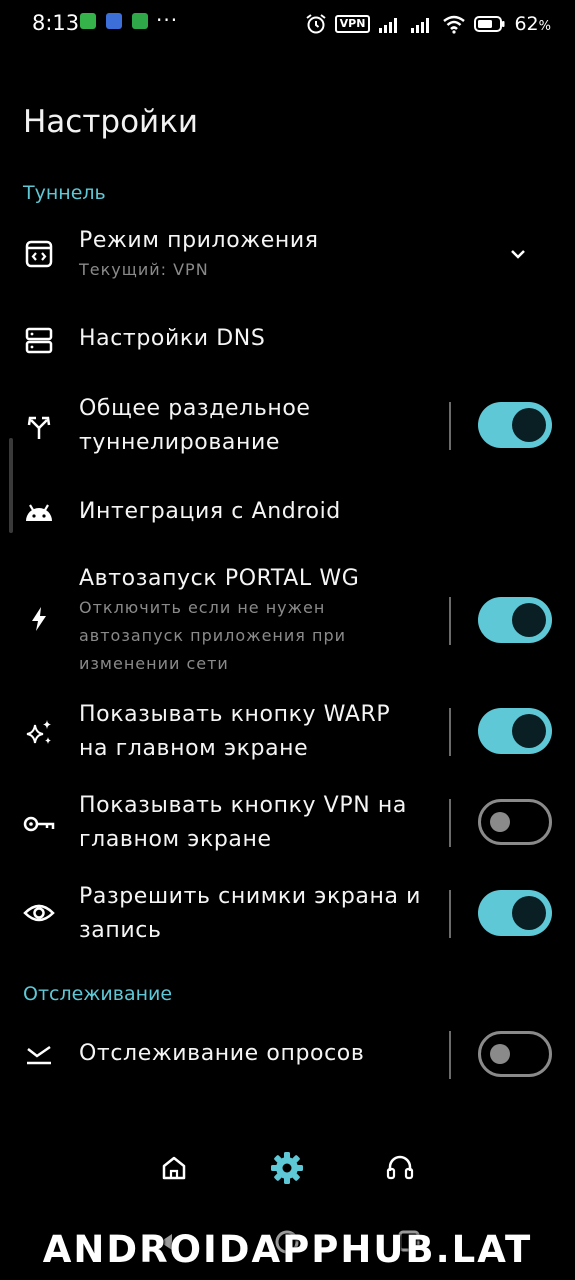 The image size is (575, 1280). Describe the element at coordinates (39, 512) in the screenshot. I see `android-icon` at that location.